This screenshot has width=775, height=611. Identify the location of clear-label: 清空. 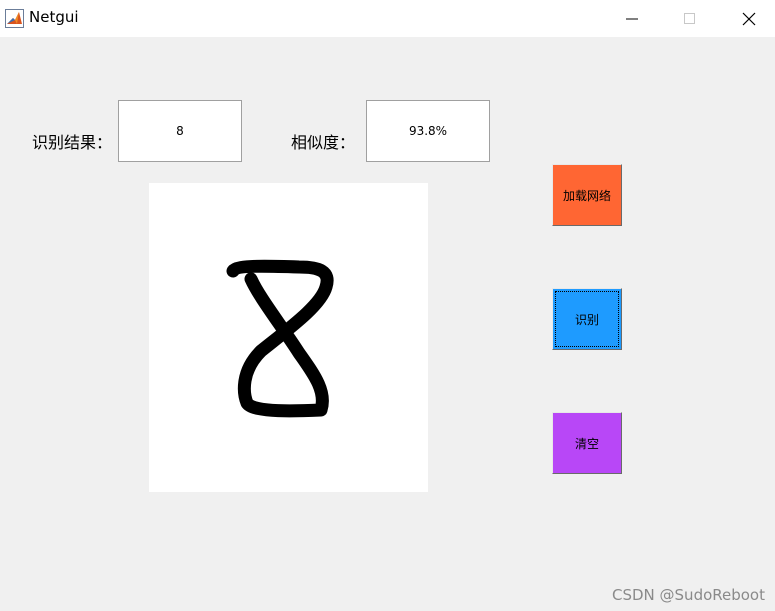
(586, 443).